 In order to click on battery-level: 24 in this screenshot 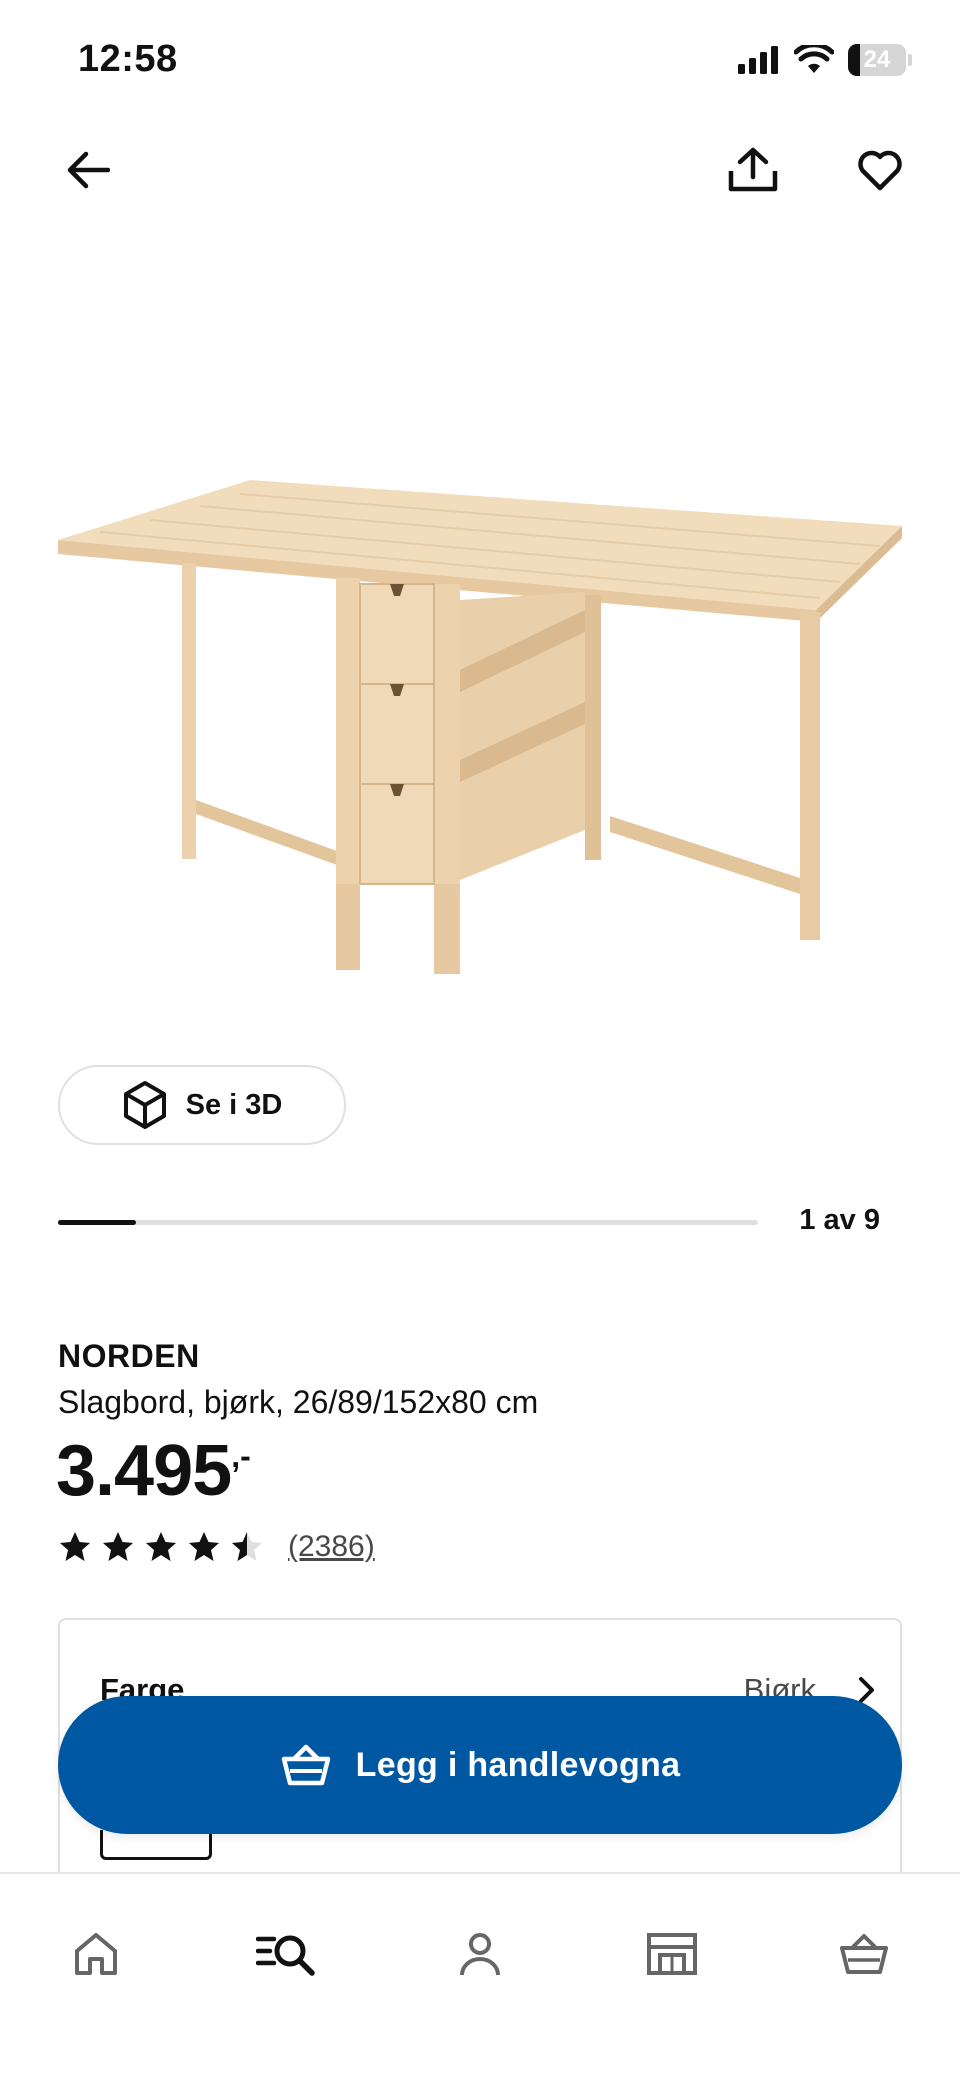, I will do `click(877, 59)`.